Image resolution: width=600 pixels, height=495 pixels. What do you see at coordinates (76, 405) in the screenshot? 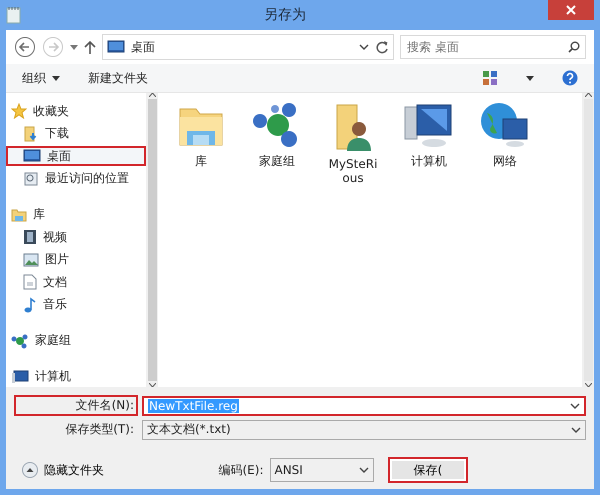
I see `field-label: 文件名(N):` at bounding box center [76, 405].